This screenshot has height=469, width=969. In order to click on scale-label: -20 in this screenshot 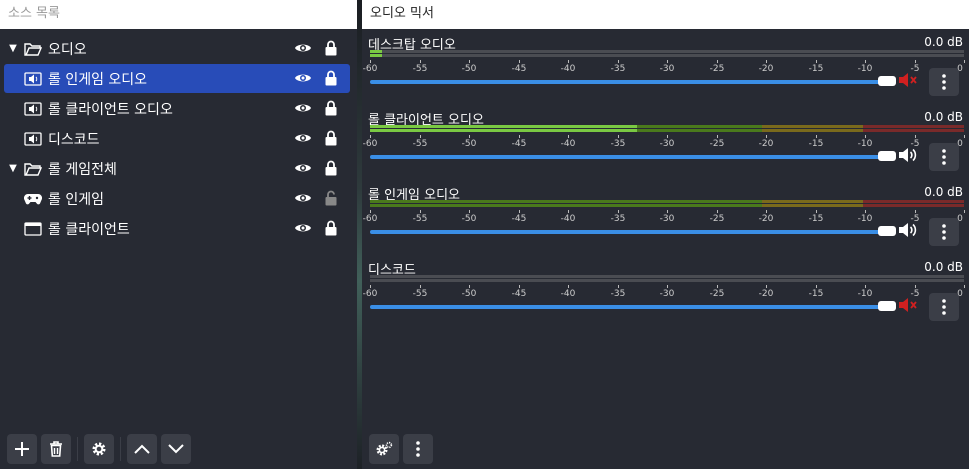, I will do `click(766, 219)`.